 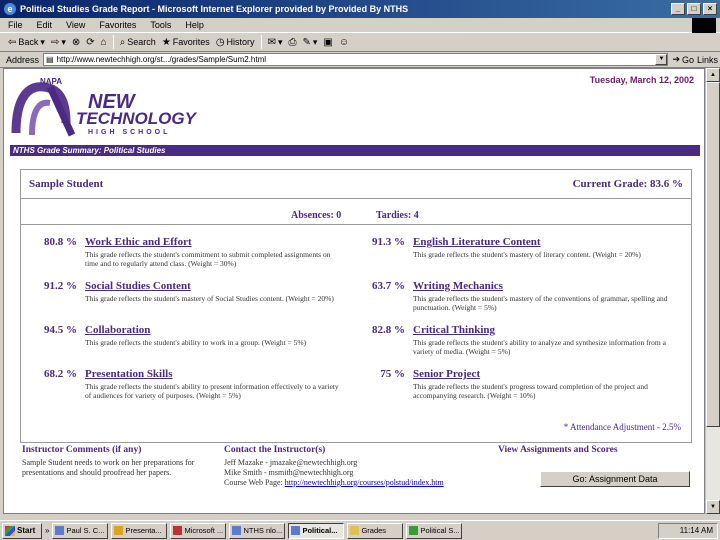 I want to click on home-button: ⌂, so click(x=104, y=42).